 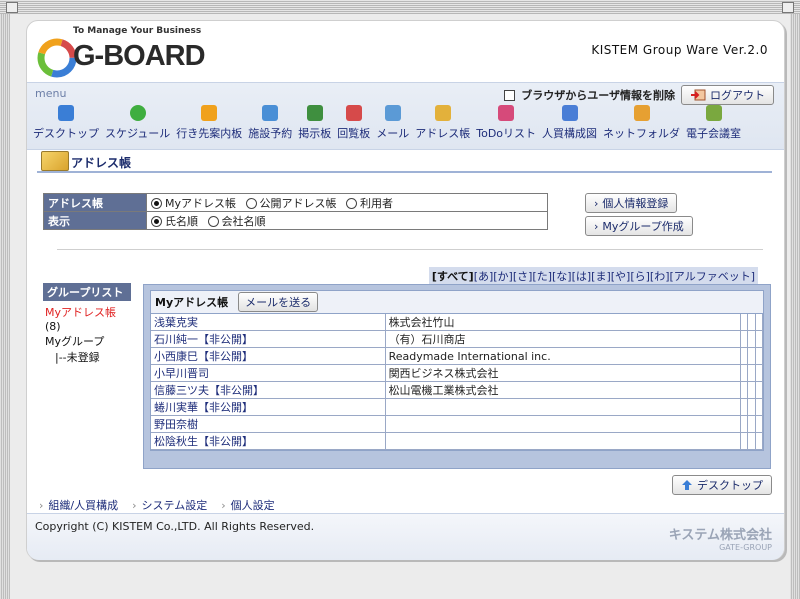 I want to click on table-row: 小早川晋司 関西ビジネス株式会社, so click(x=457, y=373).